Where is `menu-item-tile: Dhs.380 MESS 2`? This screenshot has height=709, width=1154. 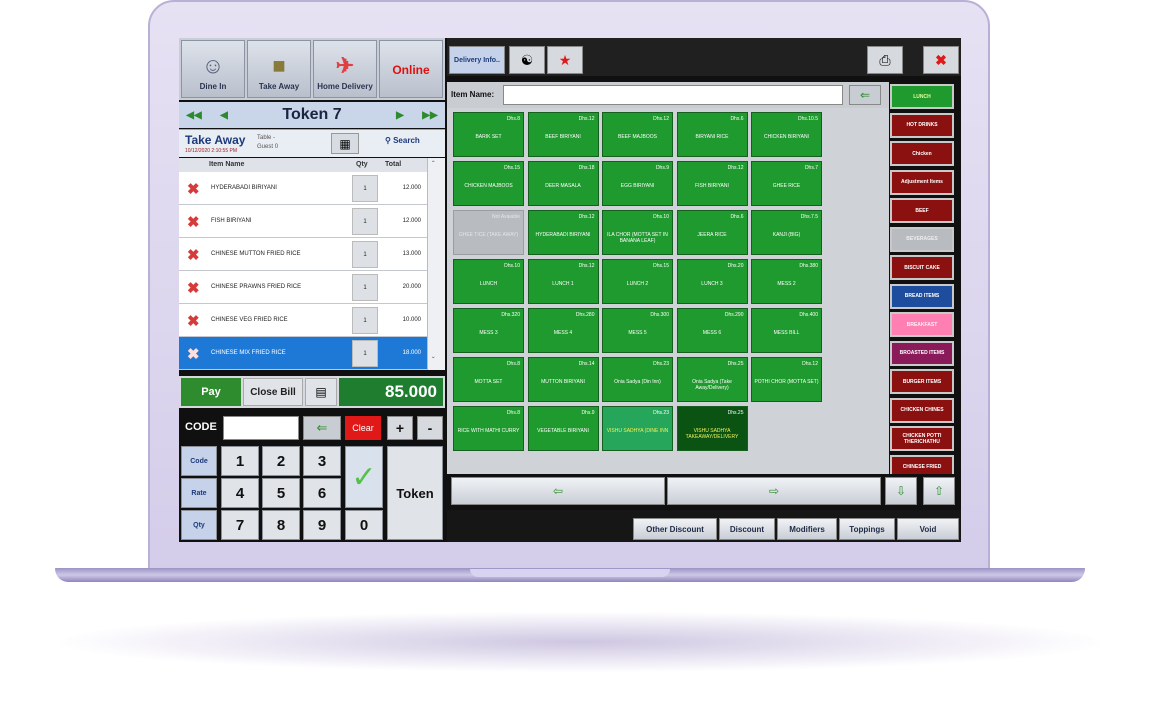
menu-item-tile: Dhs.380 MESS 2 is located at coordinates (786, 281).